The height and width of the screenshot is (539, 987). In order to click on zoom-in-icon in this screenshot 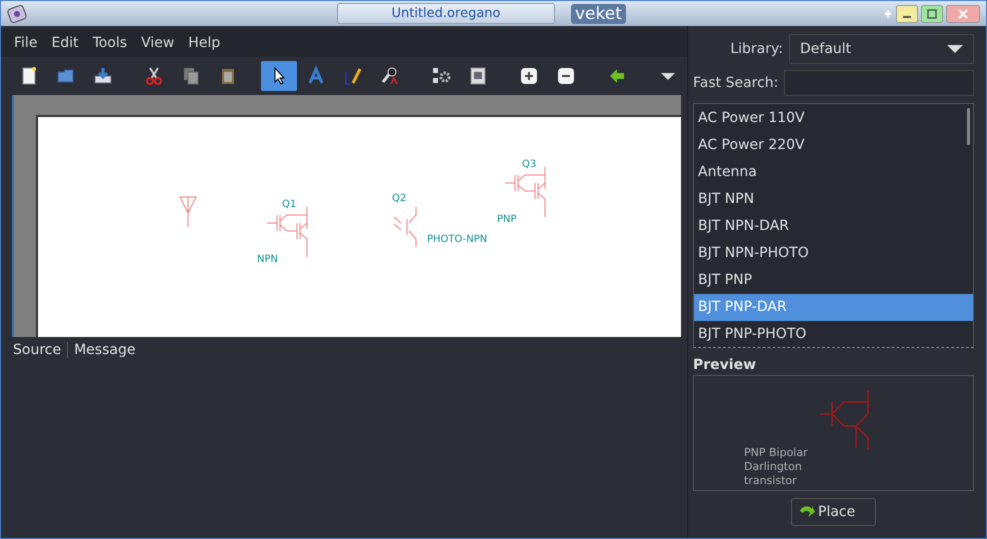, I will do `click(529, 76)`.